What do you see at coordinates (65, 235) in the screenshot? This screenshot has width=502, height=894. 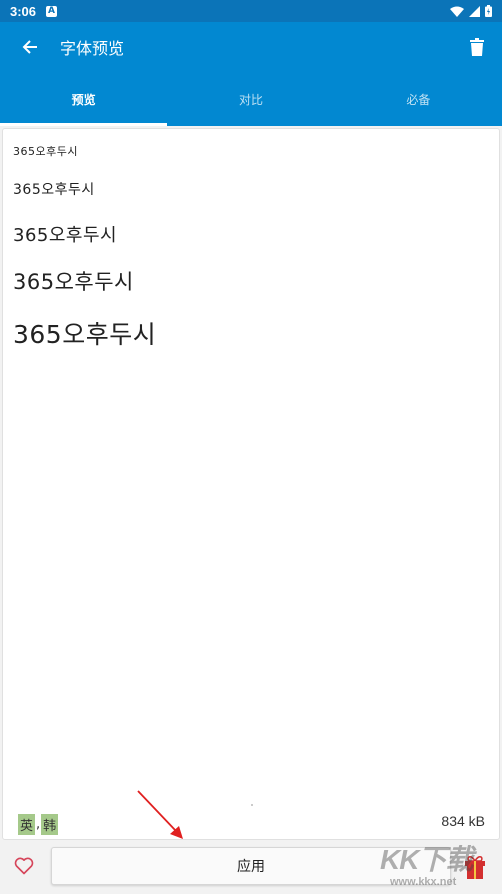 I see `font-sample-m: 365오후두시` at bounding box center [65, 235].